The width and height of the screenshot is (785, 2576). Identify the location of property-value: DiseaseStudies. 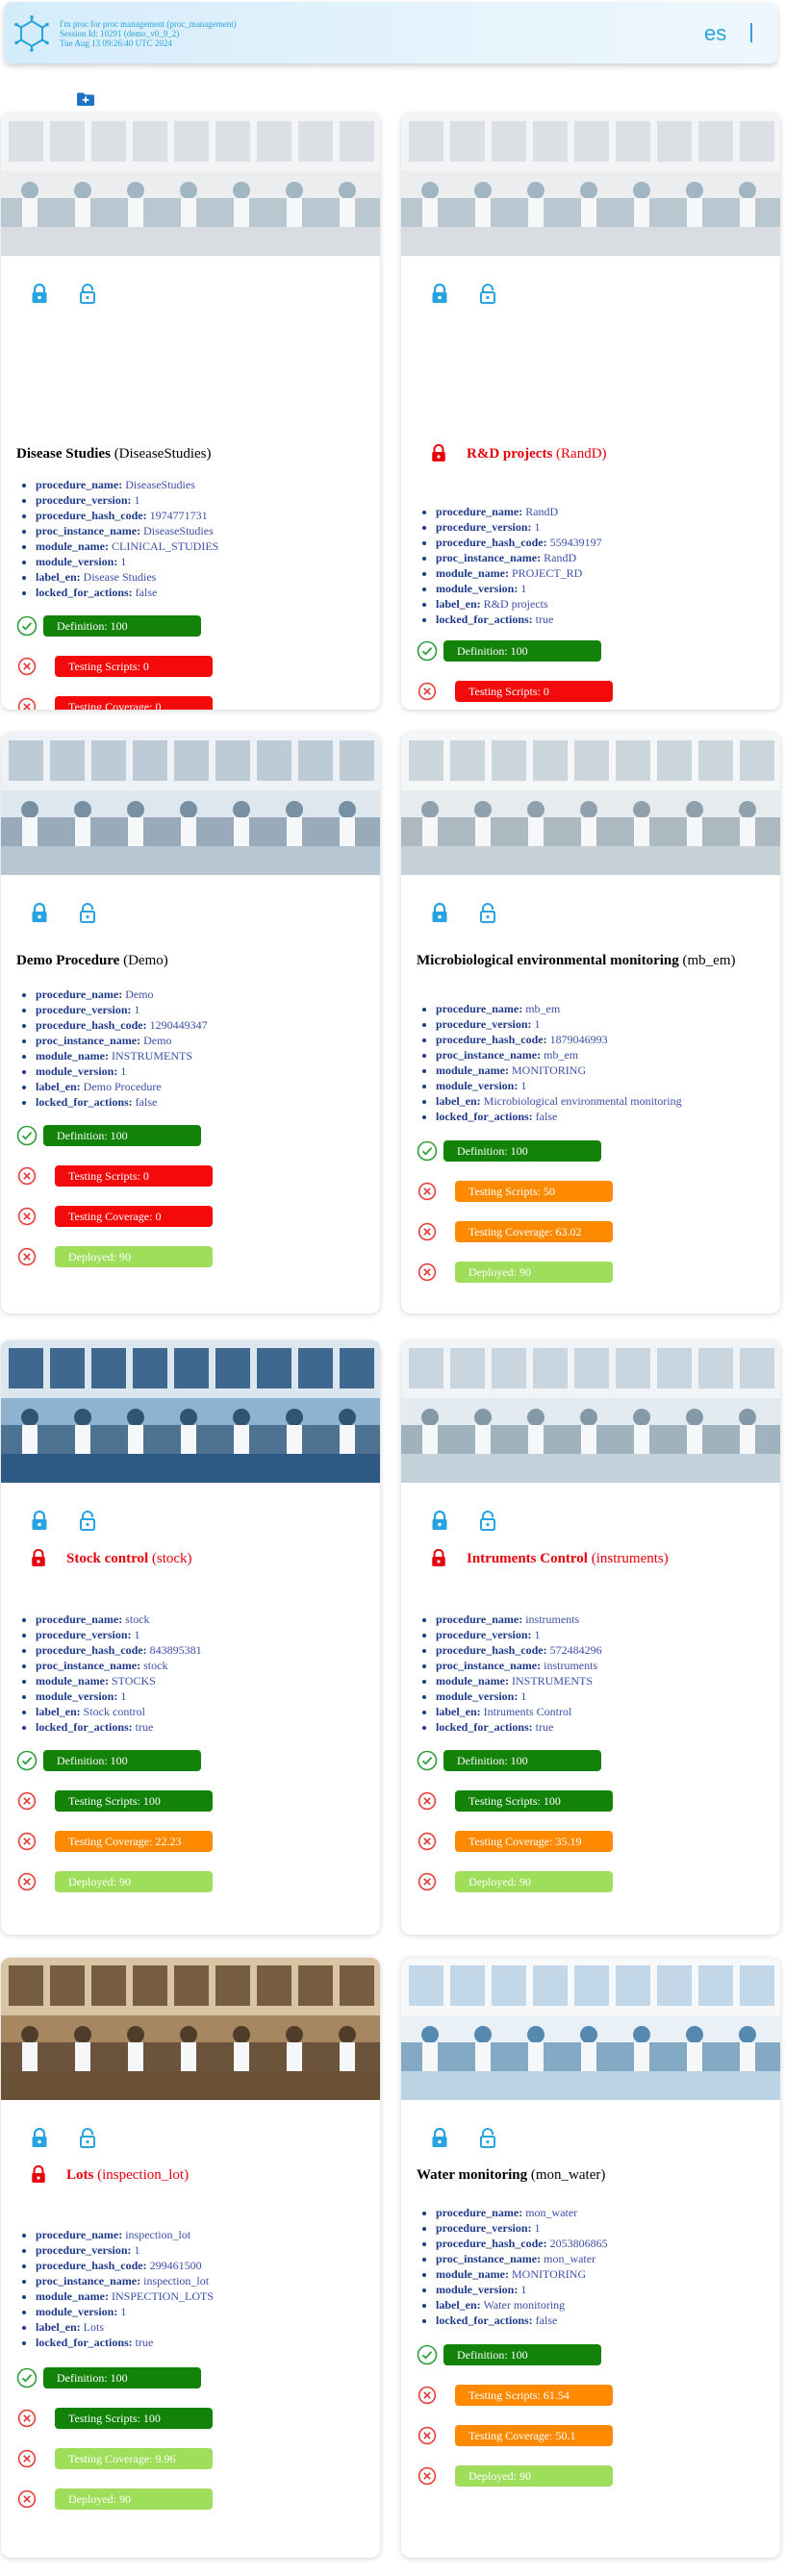
(178, 531).